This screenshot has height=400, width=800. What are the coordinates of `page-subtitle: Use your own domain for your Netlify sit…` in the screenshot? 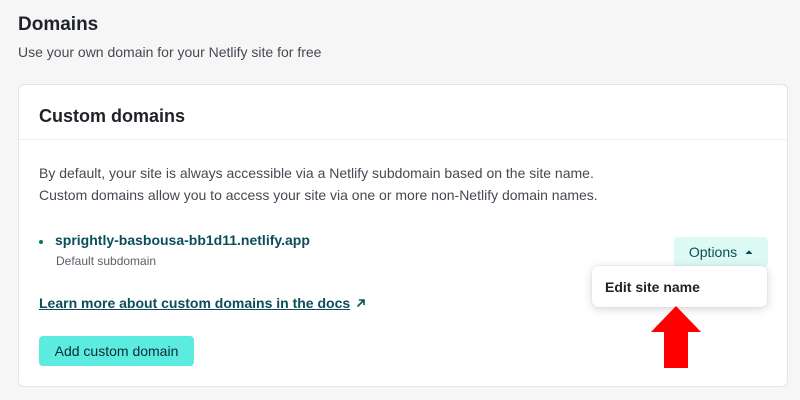 It's located at (170, 52).